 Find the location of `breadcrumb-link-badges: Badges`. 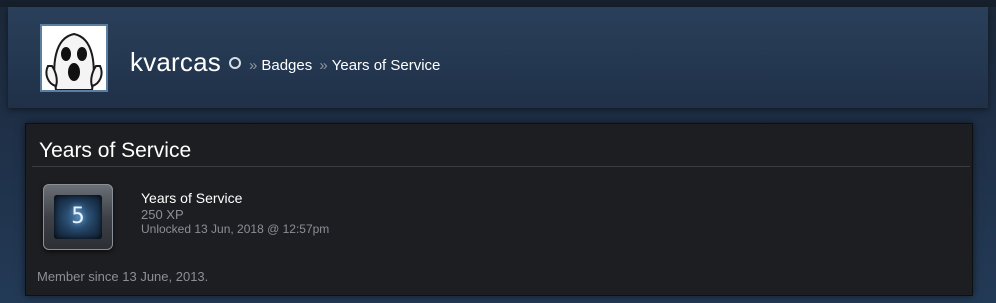

breadcrumb-link-badges: Badges is located at coordinates (286, 65).